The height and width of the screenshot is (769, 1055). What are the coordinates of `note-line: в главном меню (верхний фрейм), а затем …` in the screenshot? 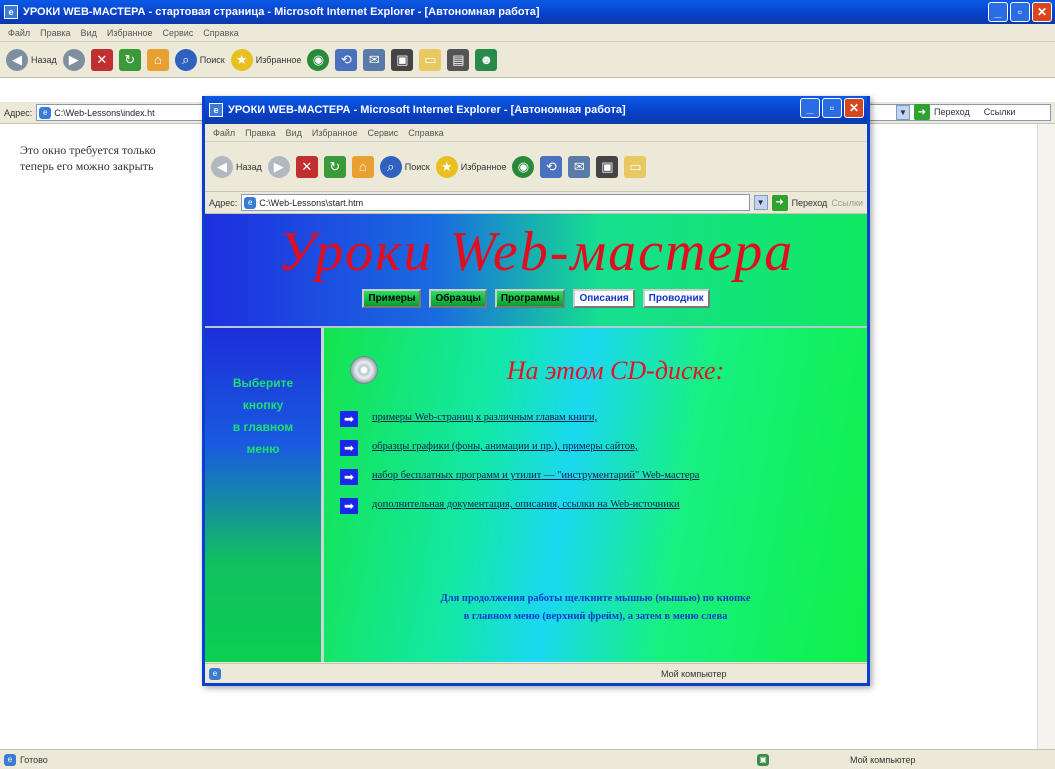 It's located at (595, 616).